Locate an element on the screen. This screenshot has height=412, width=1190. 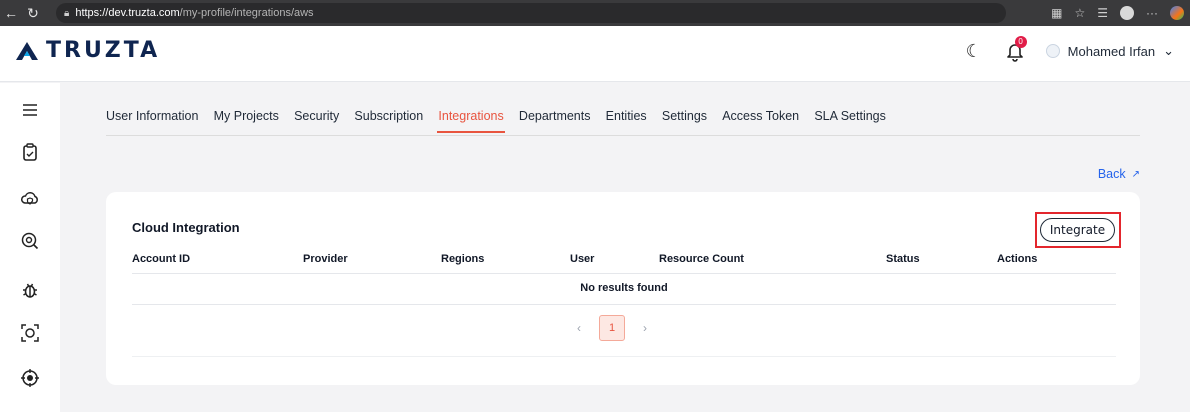
pagination-divider is located at coordinates (624, 356).